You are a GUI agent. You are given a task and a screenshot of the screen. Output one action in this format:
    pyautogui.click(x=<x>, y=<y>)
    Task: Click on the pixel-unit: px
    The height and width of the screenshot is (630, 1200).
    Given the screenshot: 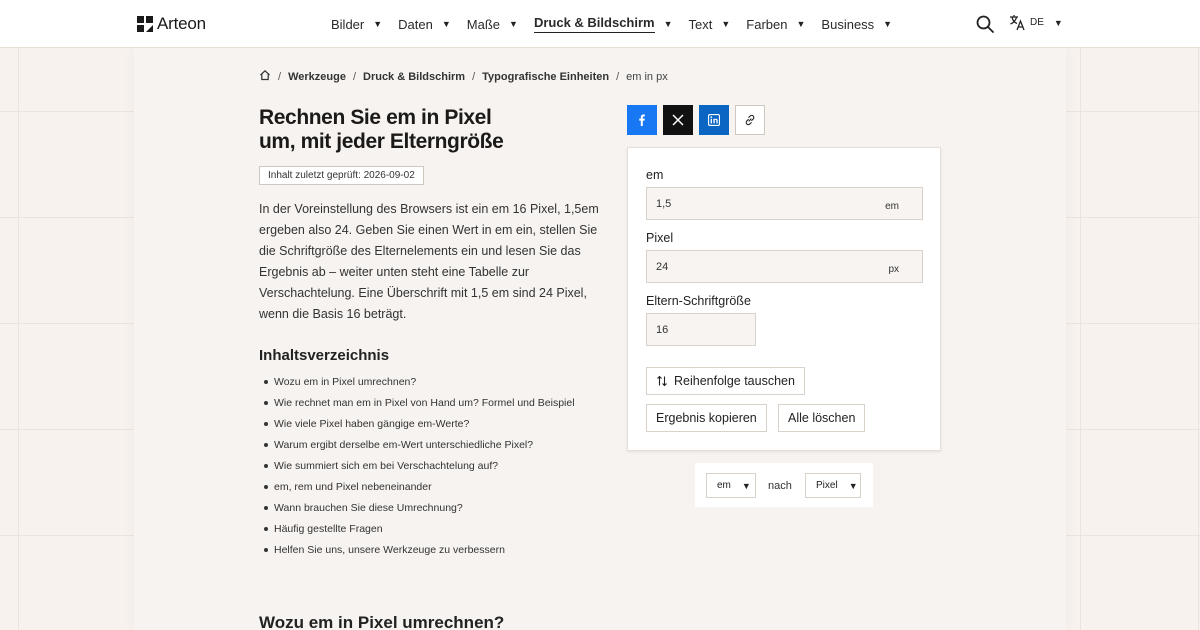 What is the action you would take?
    pyautogui.click(x=893, y=269)
    